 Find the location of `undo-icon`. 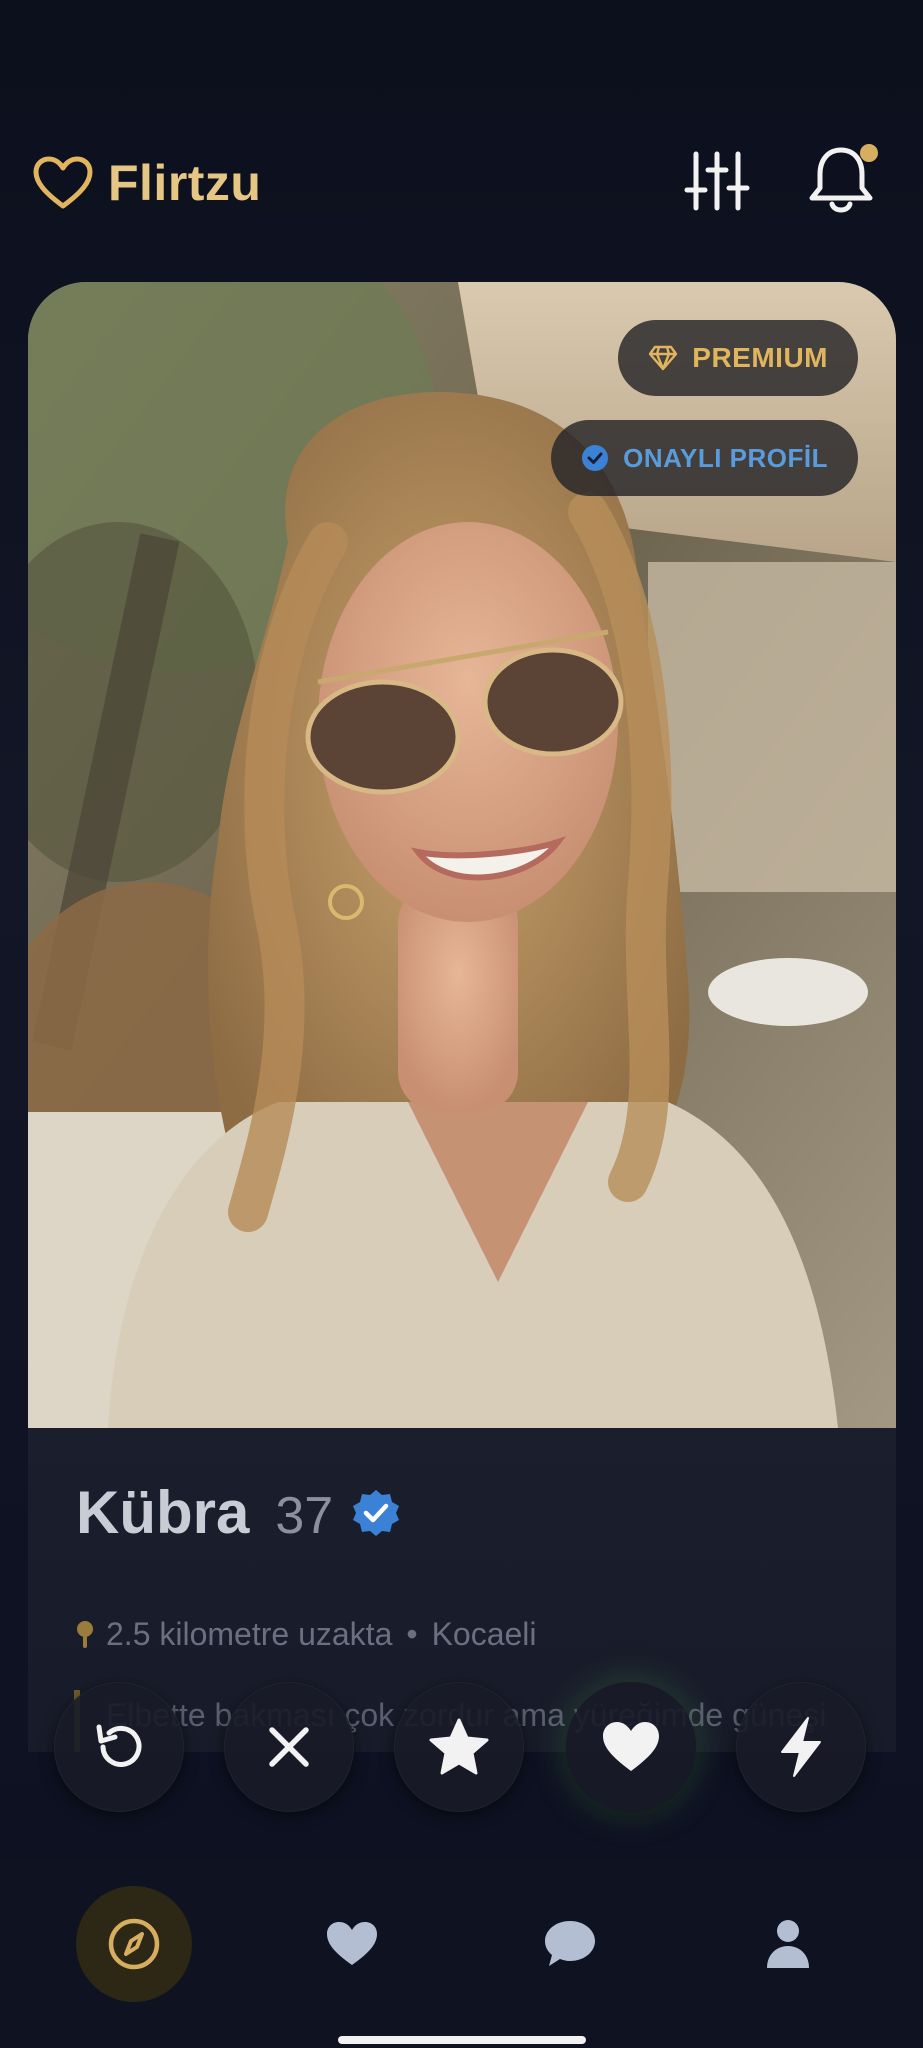

undo-icon is located at coordinates (119, 1745).